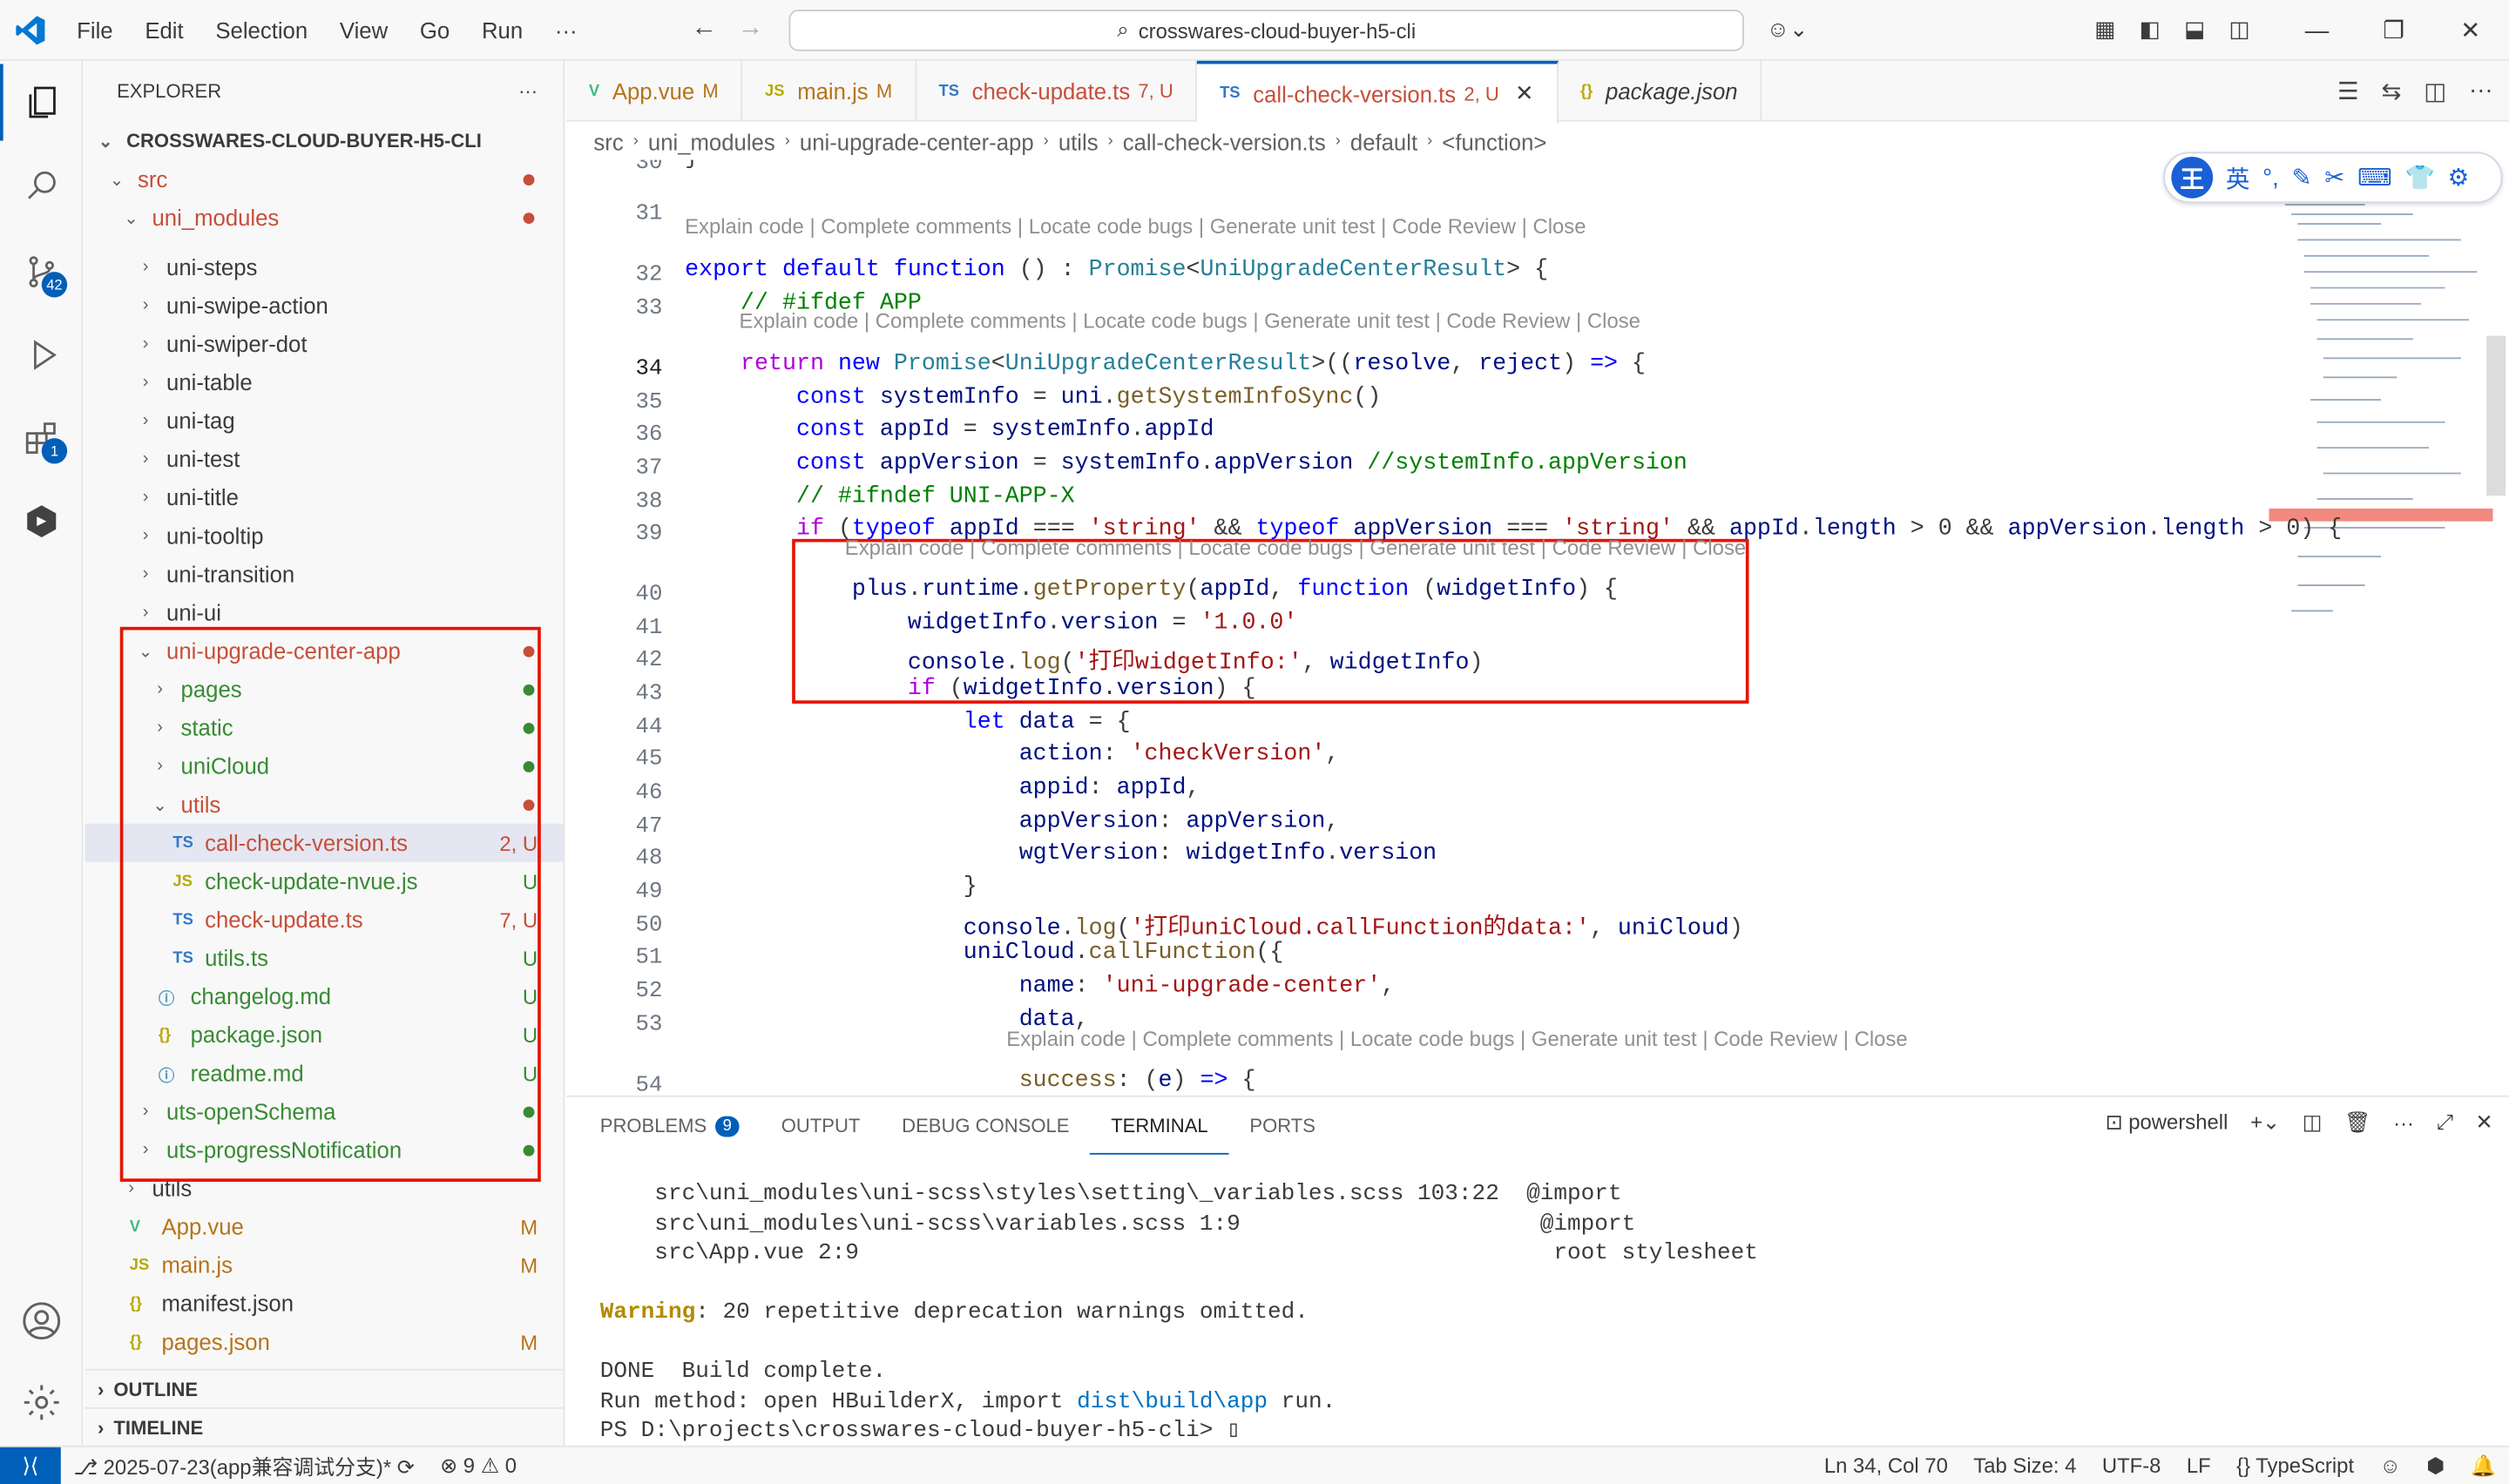 The image size is (2509, 1484). What do you see at coordinates (2484, 1122) in the screenshot?
I see `close-panel-icon: ✕` at bounding box center [2484, 1122].